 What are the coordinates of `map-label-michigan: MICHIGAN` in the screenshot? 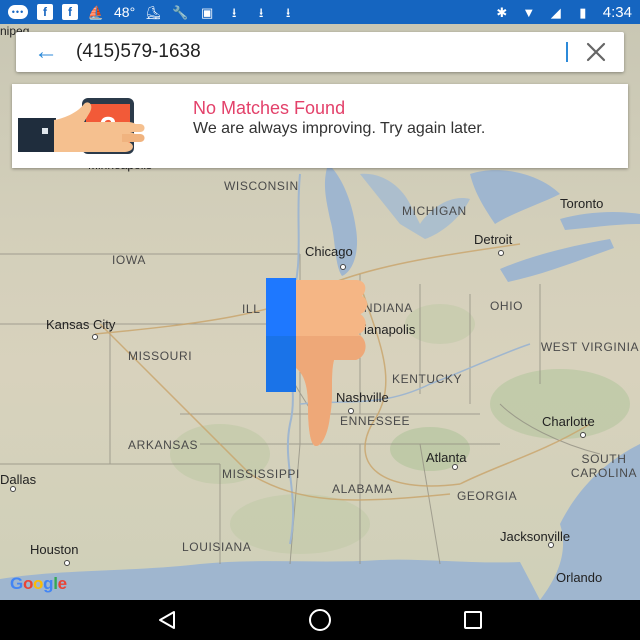 It's located at (434, 211).